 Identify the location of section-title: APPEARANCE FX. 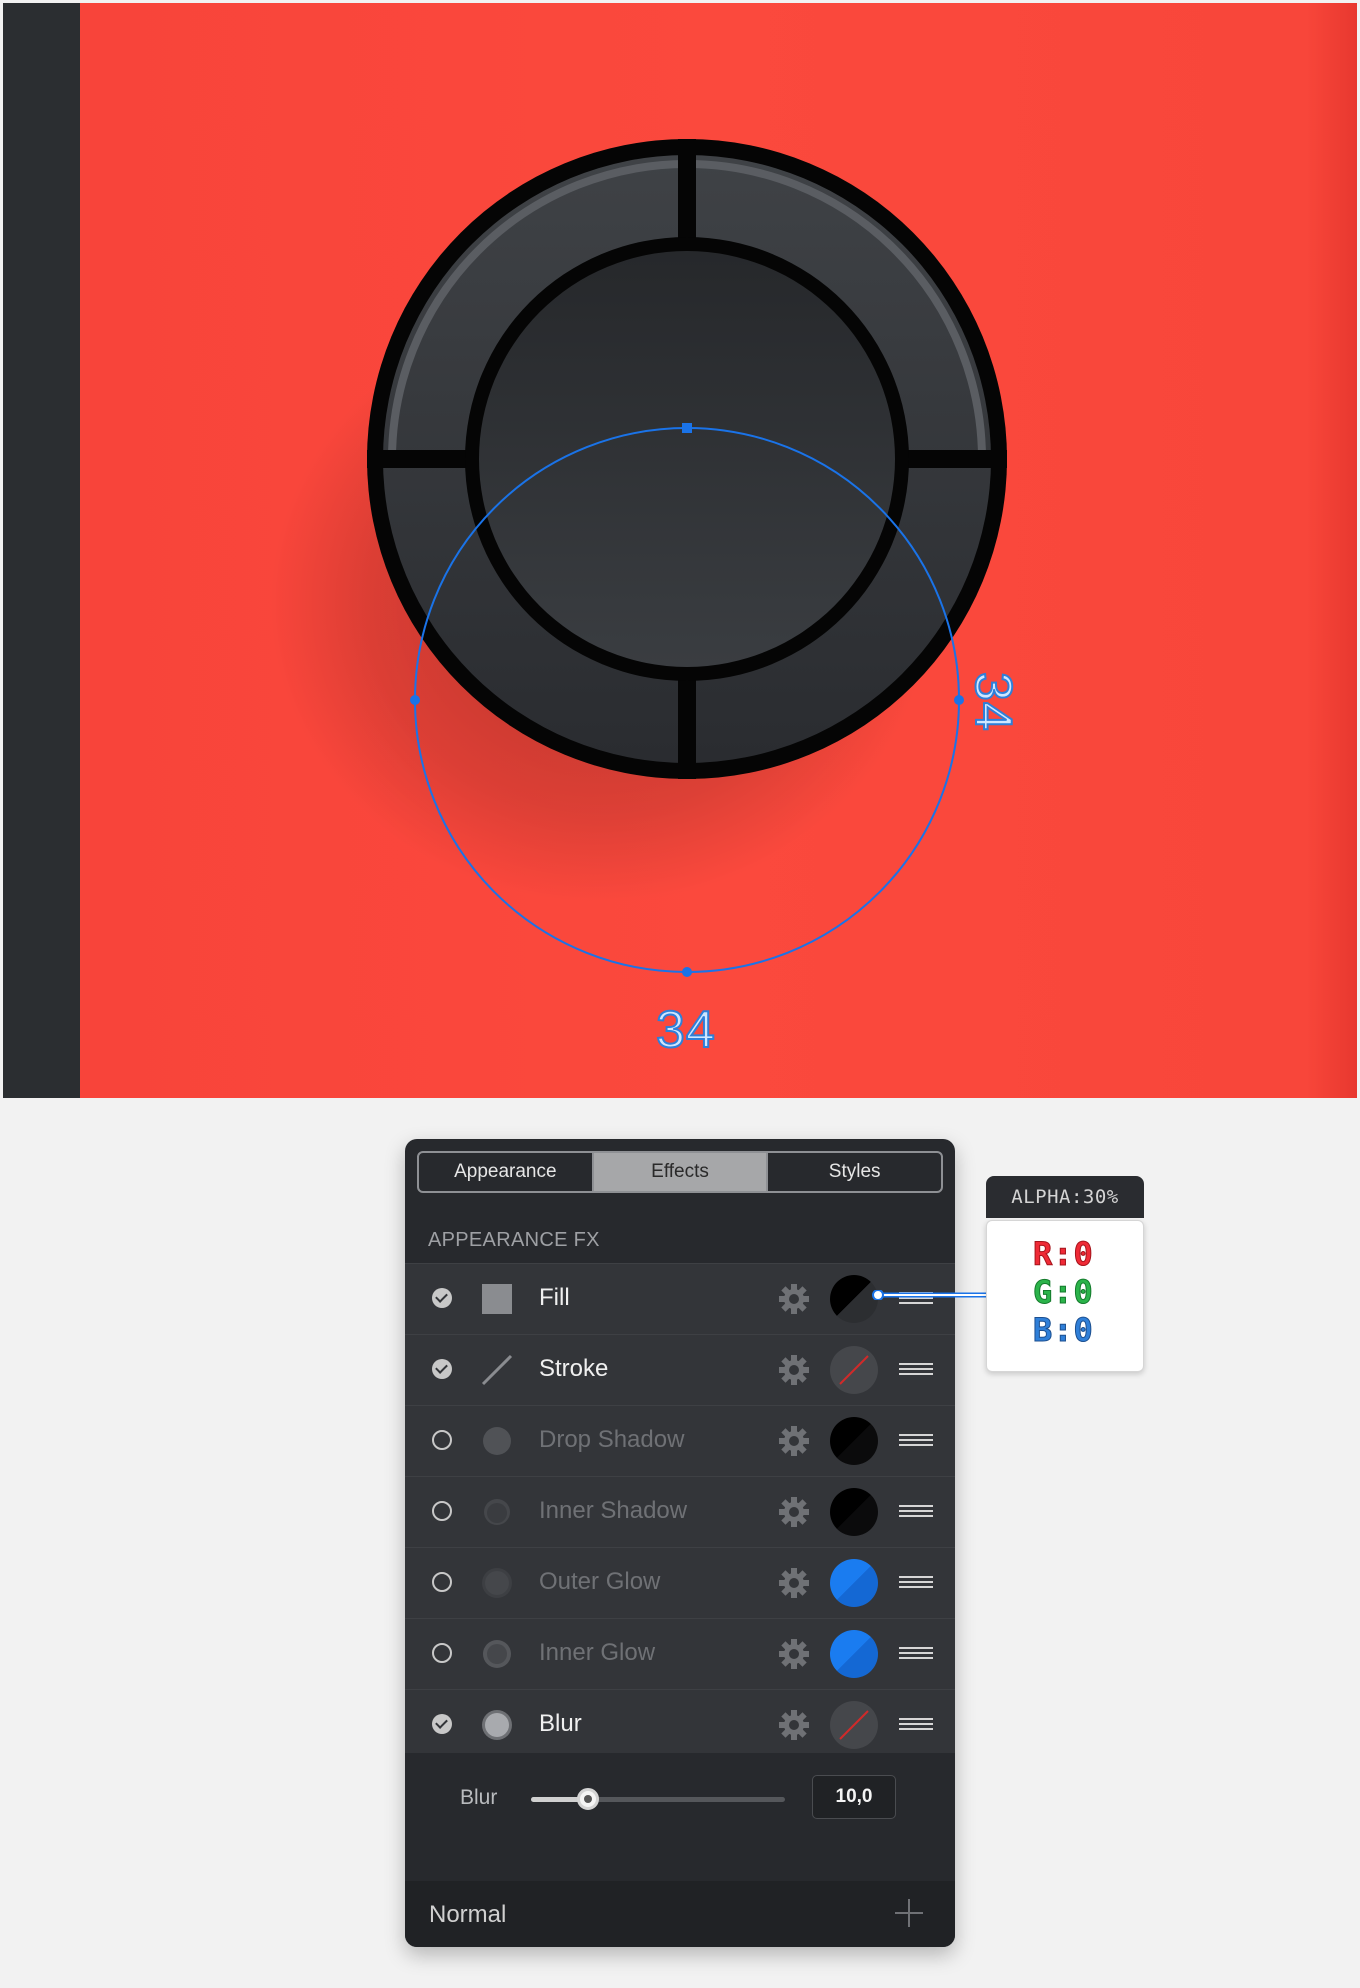
(514, 1240).